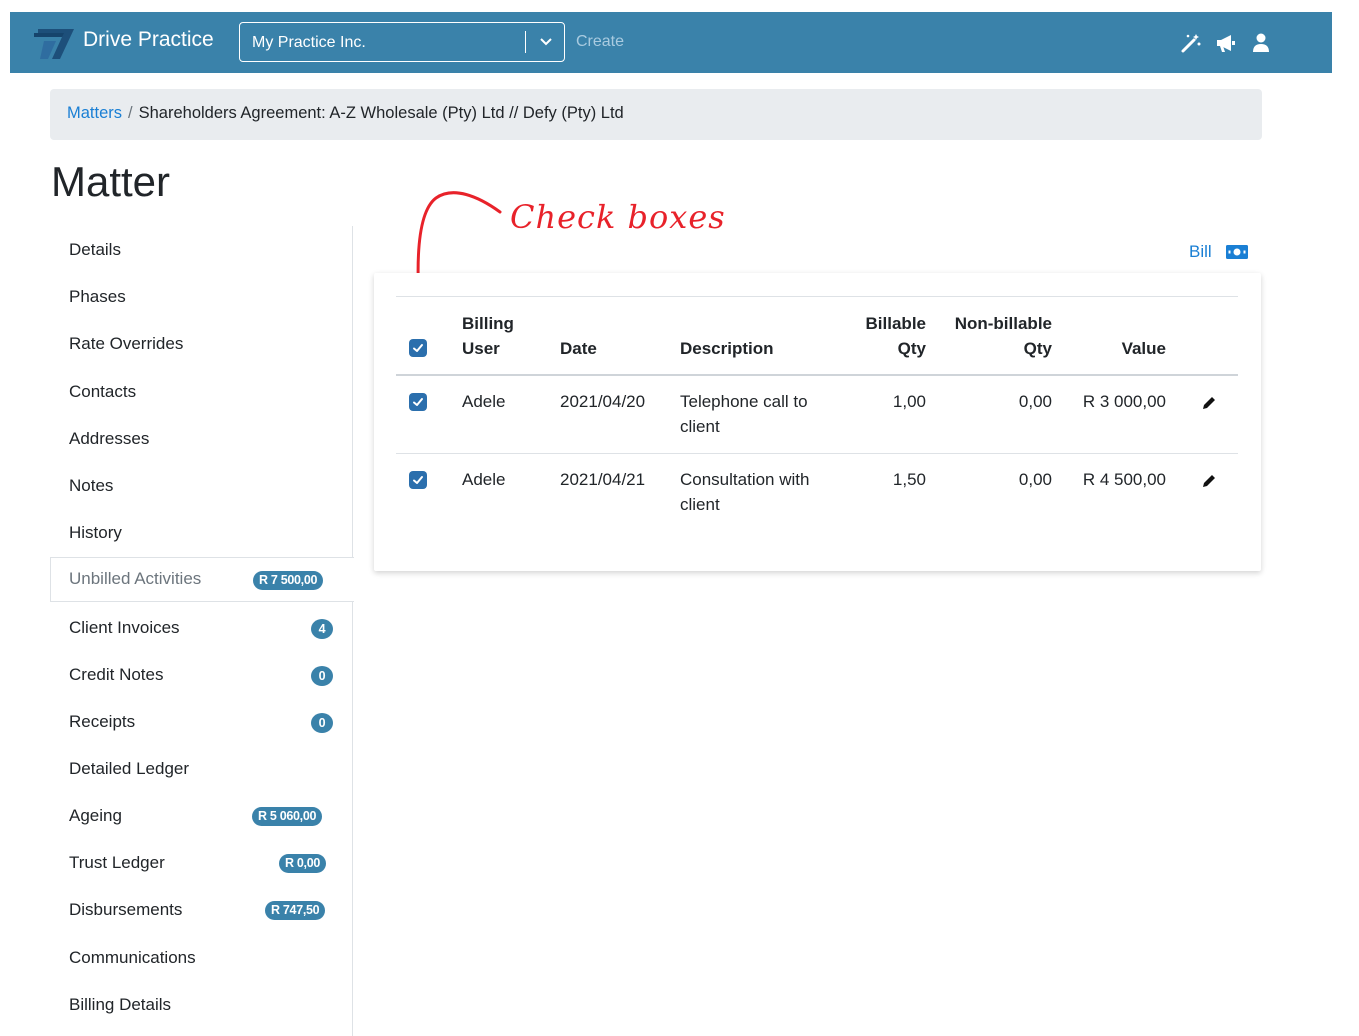 The image size is (1359, 1036). What do you see at coordinates (95, 249) in the screenshot?
I see `sidebar-item-label: Details` at bounding box center [95, 249].